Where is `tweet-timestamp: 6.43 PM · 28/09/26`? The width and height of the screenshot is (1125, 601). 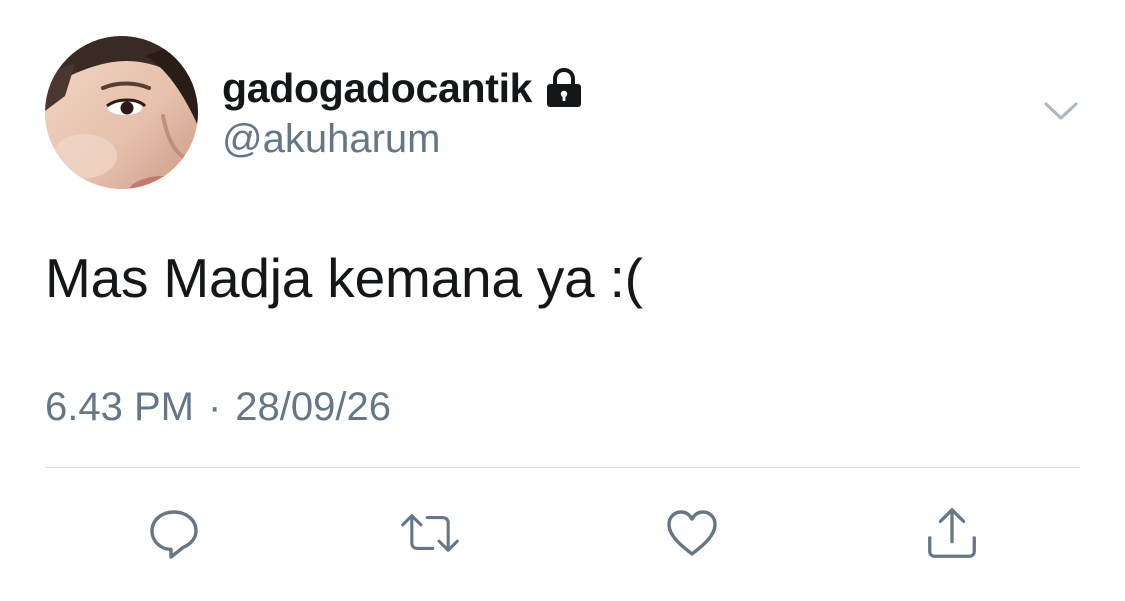 tweet-timestamp: 6.43 PM · 28/09/26 is located at coordinates (218, 407).